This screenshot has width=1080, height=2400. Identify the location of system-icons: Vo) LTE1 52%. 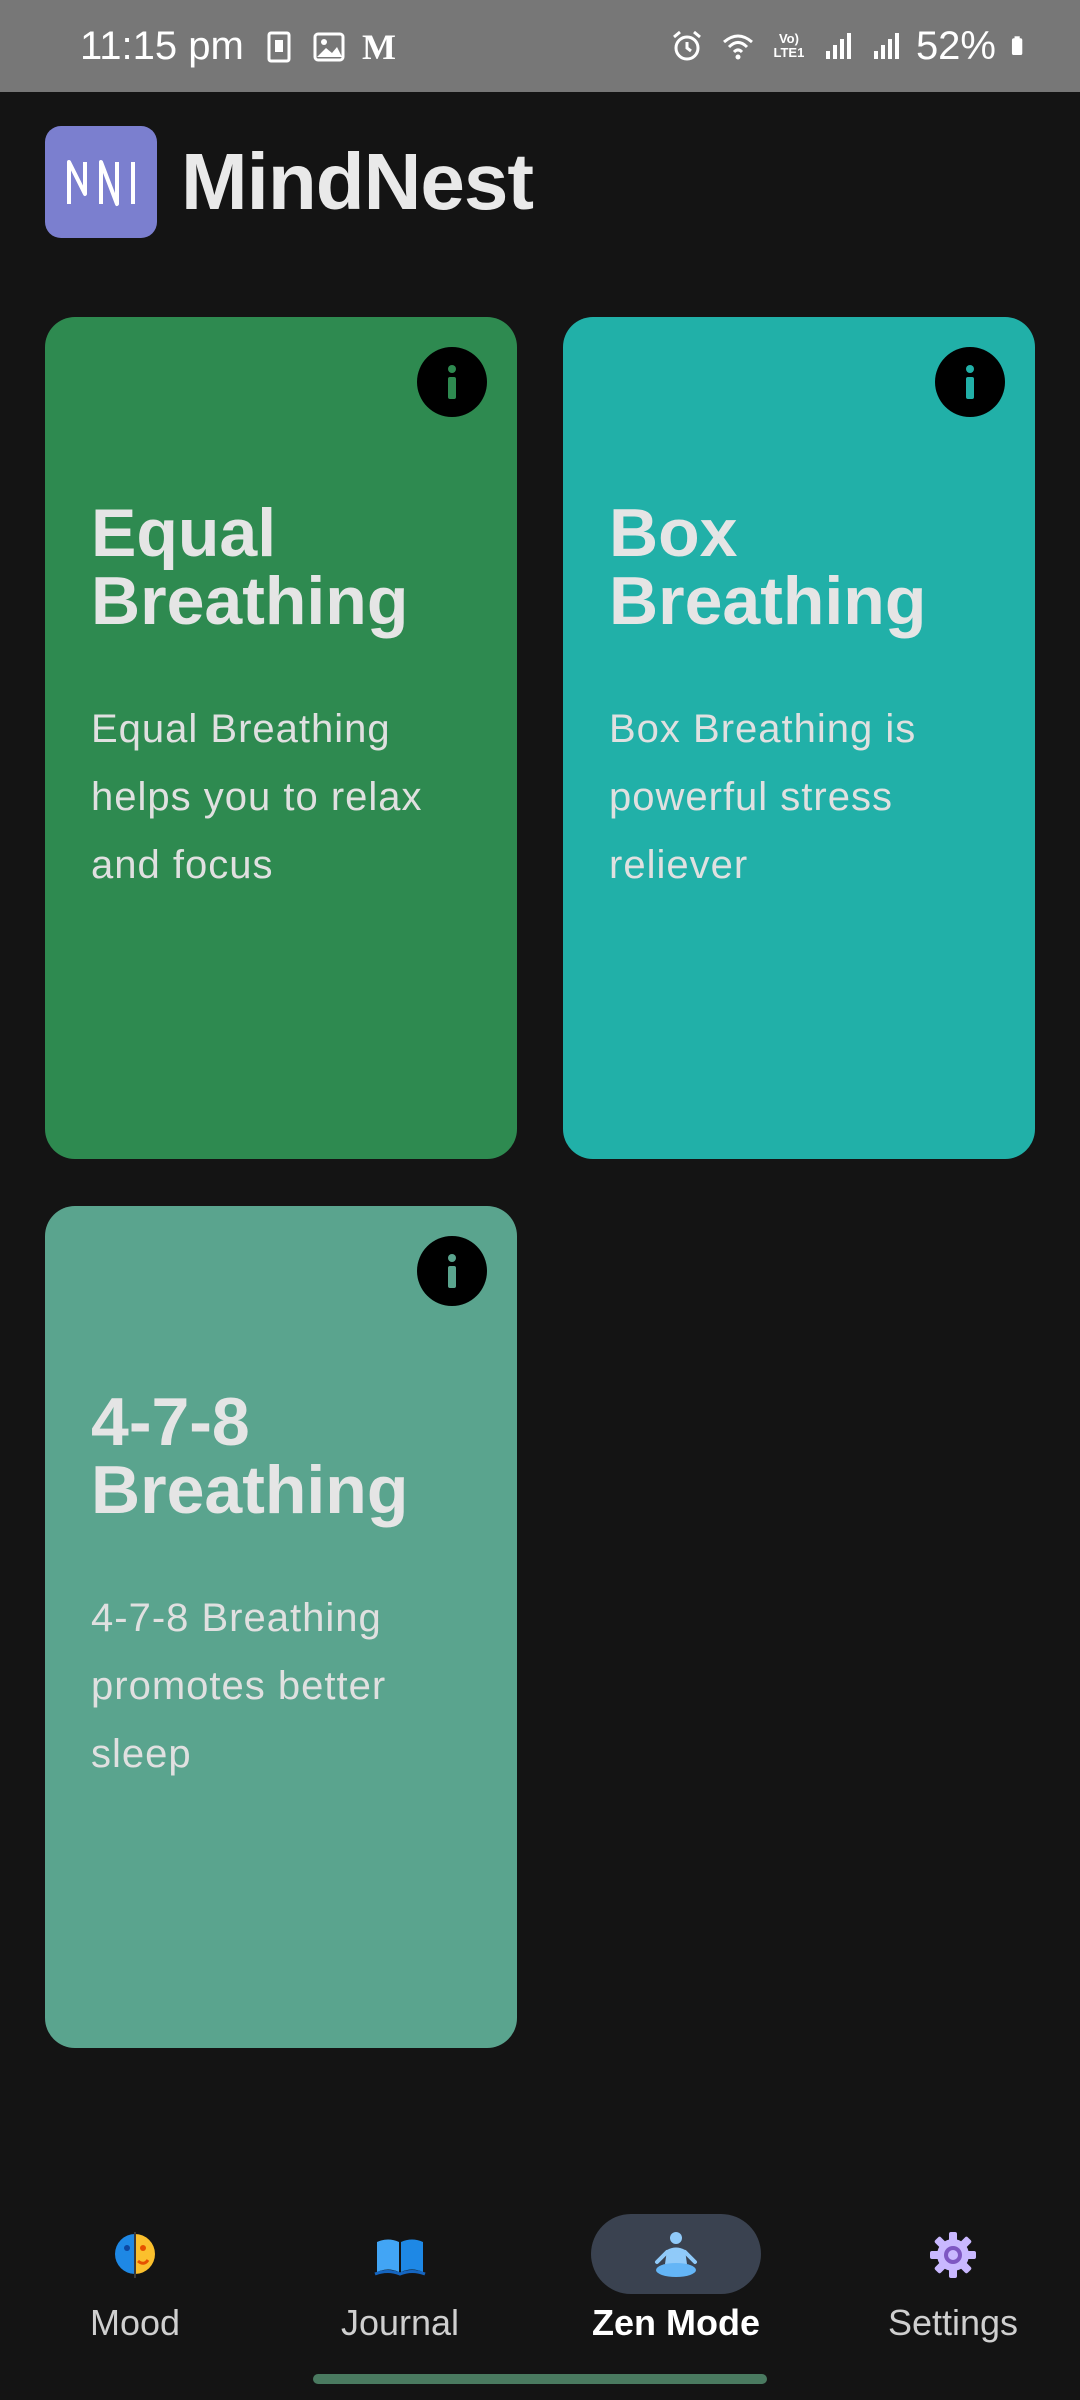
(851, 46).